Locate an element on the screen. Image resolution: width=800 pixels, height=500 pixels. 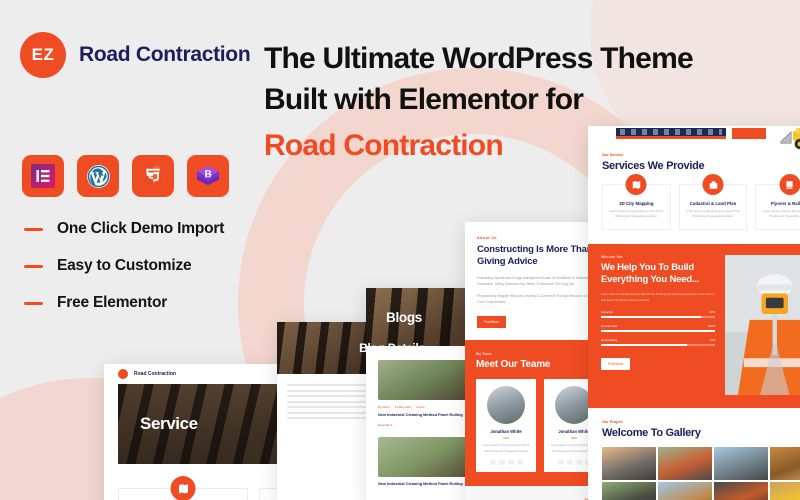
tech-icon-row is located at coordinates (125, 176).